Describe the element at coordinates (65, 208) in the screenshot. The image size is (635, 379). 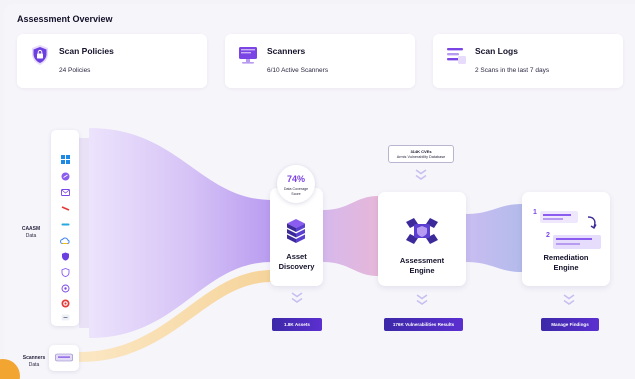
I see `slash-logo-icon` at that location.